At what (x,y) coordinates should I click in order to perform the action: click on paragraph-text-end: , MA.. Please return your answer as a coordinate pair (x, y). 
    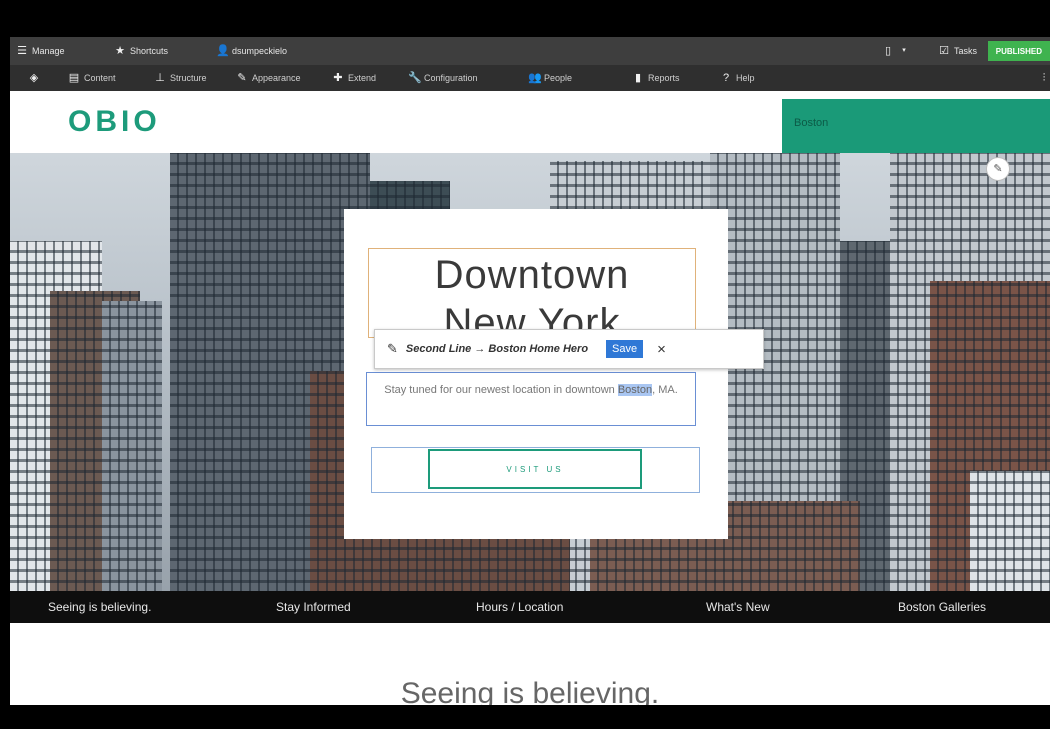
    Looking at the image, I should click on (665, 390).